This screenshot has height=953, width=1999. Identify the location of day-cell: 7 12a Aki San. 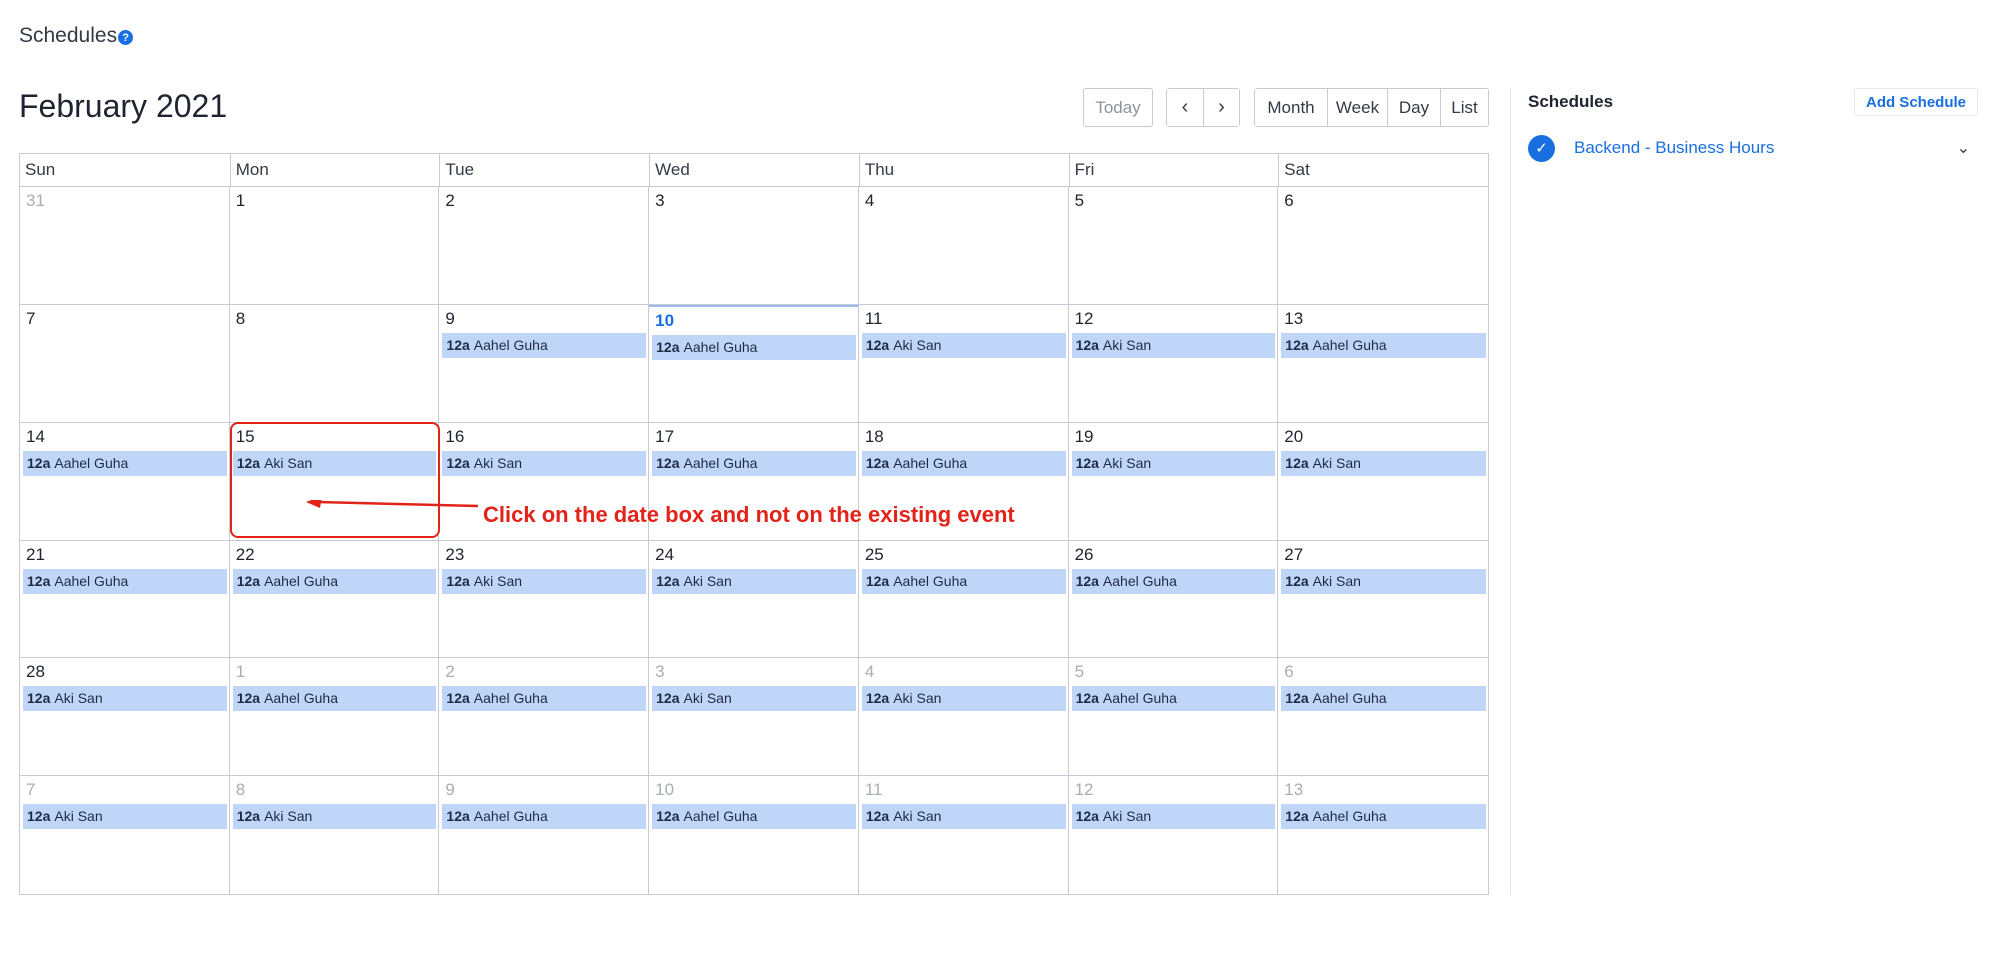
(125, 835).